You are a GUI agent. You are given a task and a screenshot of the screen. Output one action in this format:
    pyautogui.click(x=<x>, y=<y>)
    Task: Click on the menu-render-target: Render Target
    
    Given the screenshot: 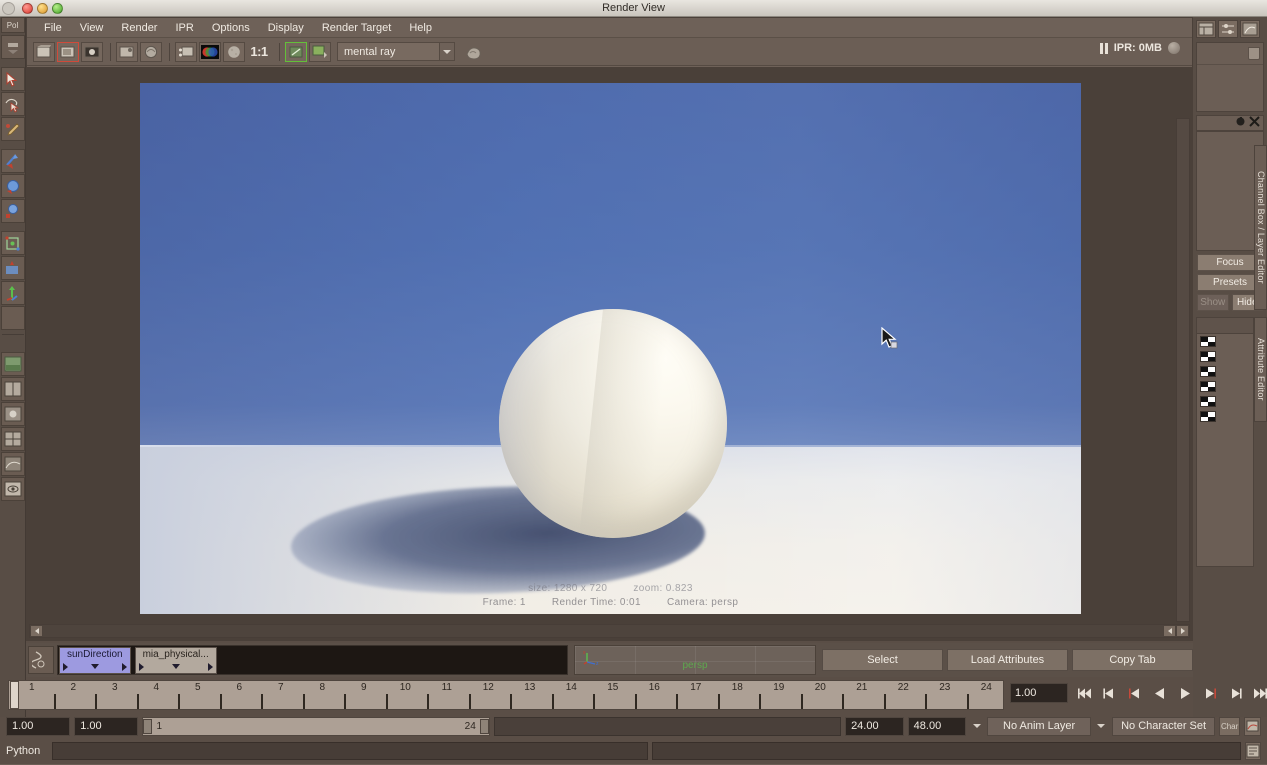 What is the action you would take?
    pyautogui.click(x=357, y=28)
    